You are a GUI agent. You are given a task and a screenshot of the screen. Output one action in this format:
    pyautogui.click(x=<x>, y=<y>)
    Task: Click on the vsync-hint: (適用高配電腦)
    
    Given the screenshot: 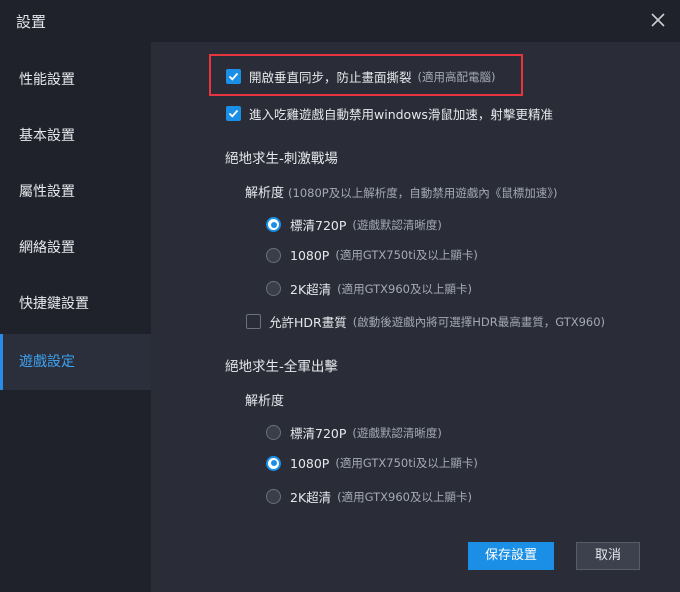 What is the action you would take?
    pyautogui.click(x=456, y=76)
    